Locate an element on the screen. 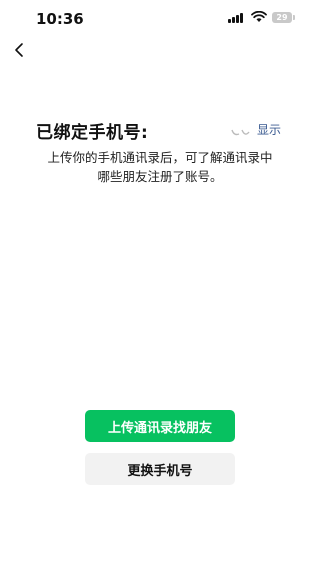 The height and width of the screenshot is (569, 320). battery-tip is located at coordinates (294, 17).